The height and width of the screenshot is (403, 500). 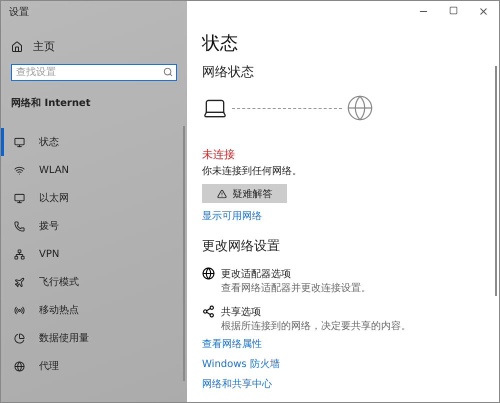 What do you see at coordinates (220, 43) in the screenshot?
I see `page-title: 状态` at bounding box center [220, 43].